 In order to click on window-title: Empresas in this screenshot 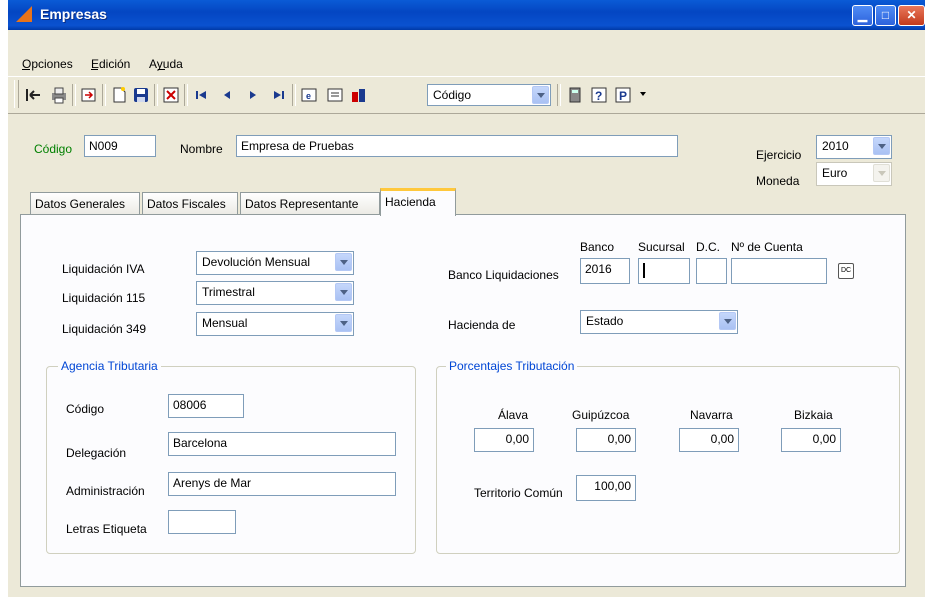, I will do `click(73, 14)`.